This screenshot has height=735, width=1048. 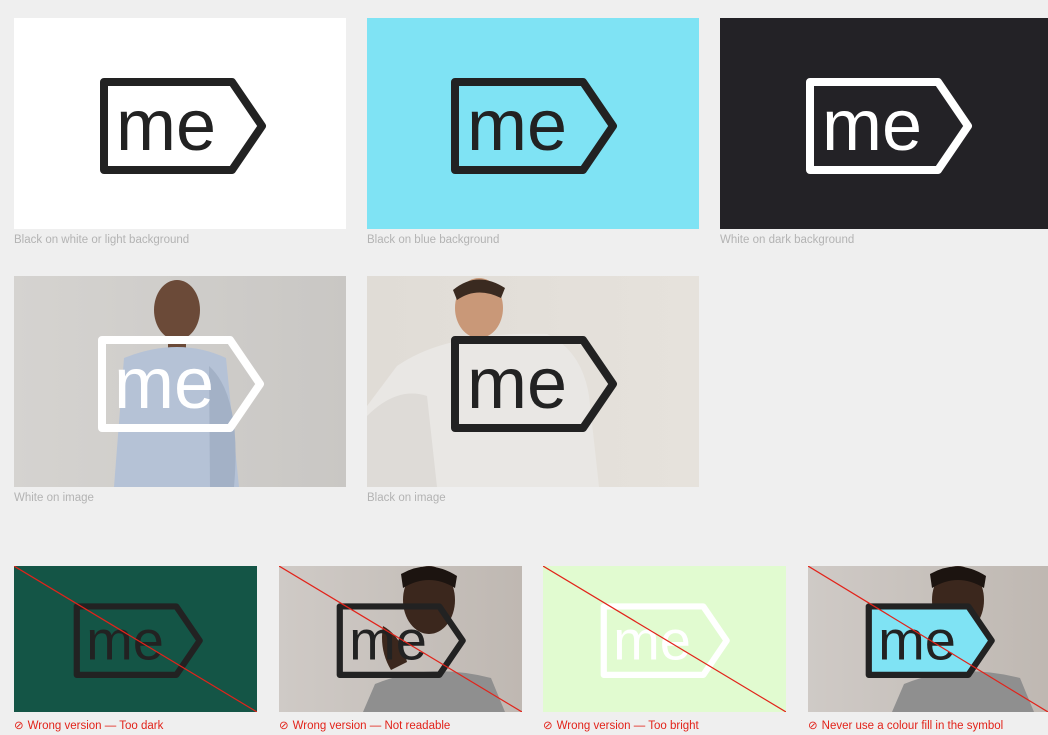 I want to click on caption-wrong-not-readable: ⊘ Wrong version — Not readable, so click(x=364, y=725).